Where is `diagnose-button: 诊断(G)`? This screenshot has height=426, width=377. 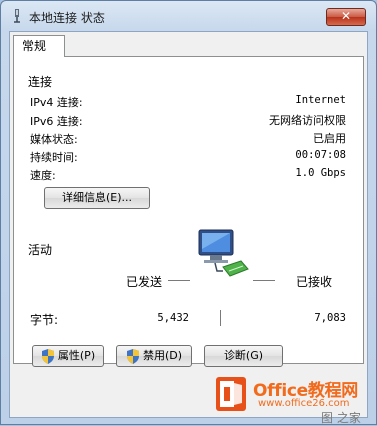 diagnose-button: 诊断(G) is located at coordinates (243, 356).